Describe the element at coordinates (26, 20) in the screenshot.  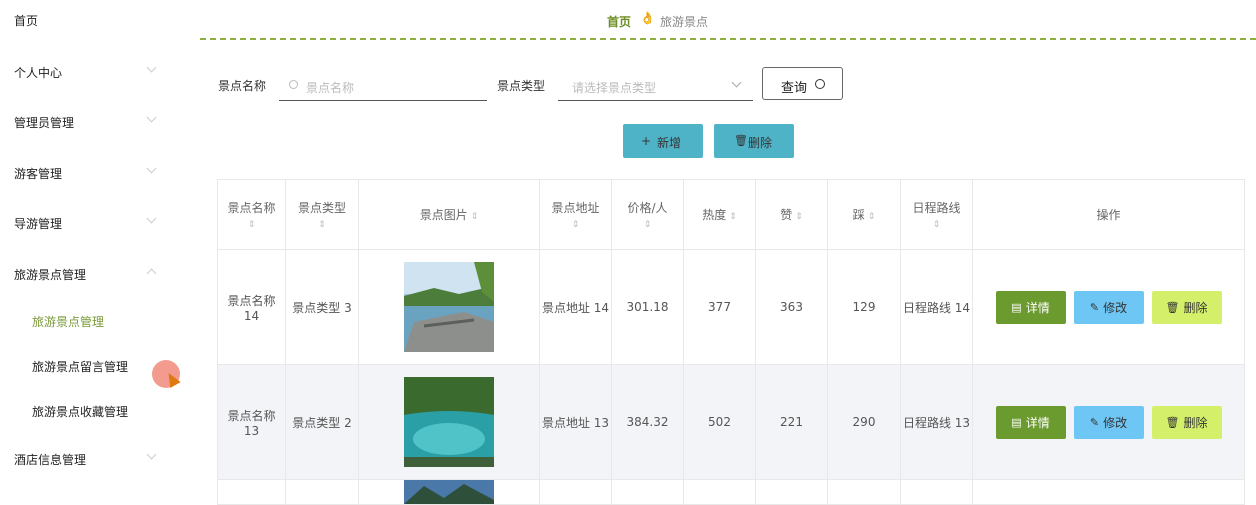
I see `sidebar-item-home: 首页` at that location.